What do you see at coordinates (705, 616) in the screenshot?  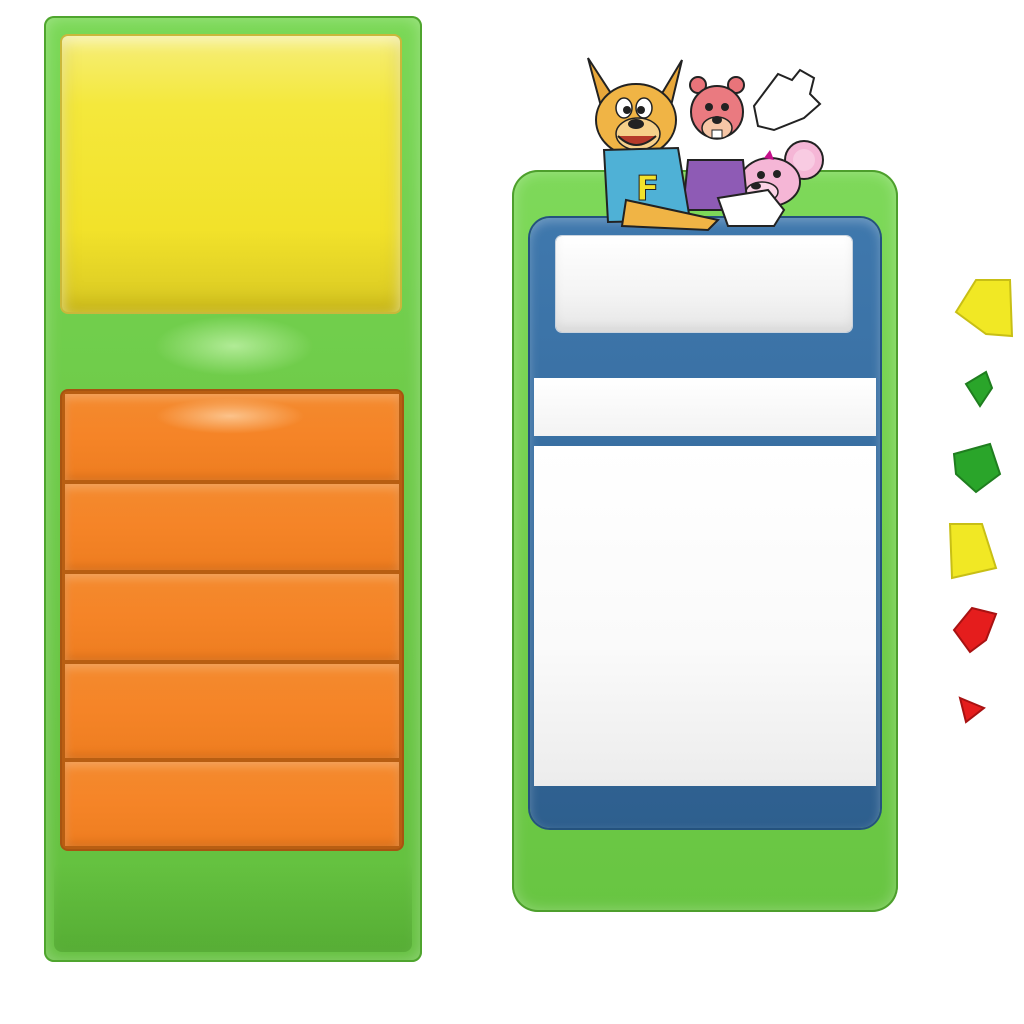 I see `dialog-content-area` at bounding box center [705, 616].